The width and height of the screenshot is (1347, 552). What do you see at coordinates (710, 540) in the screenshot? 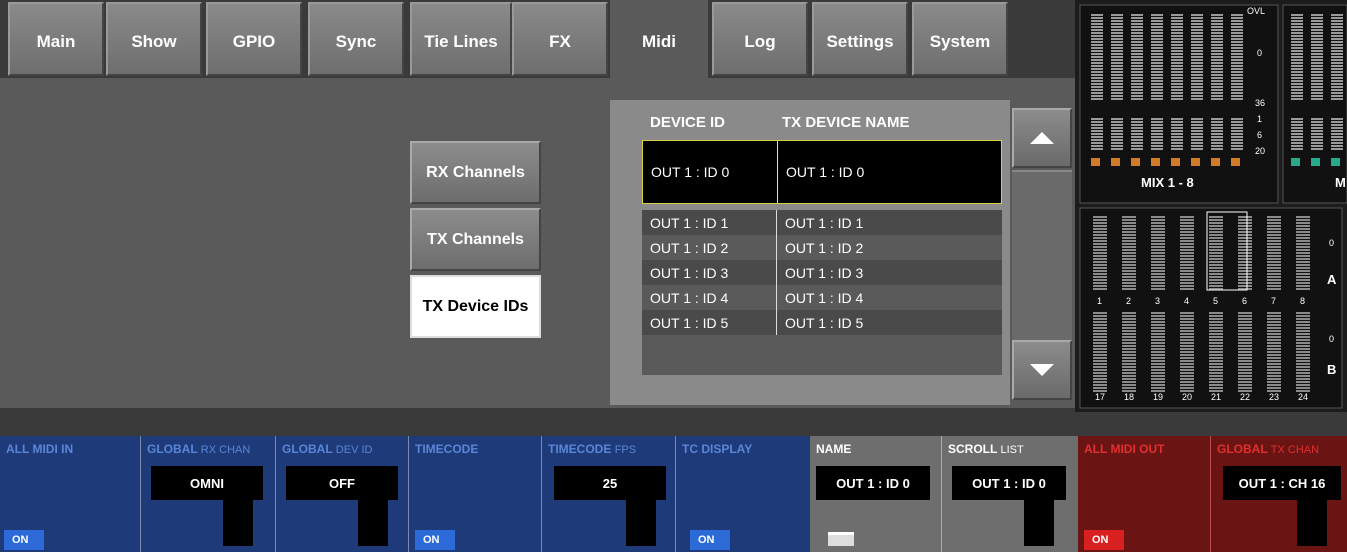
I see `tc-display-on-button: ON` at bounding box center [710, 540].